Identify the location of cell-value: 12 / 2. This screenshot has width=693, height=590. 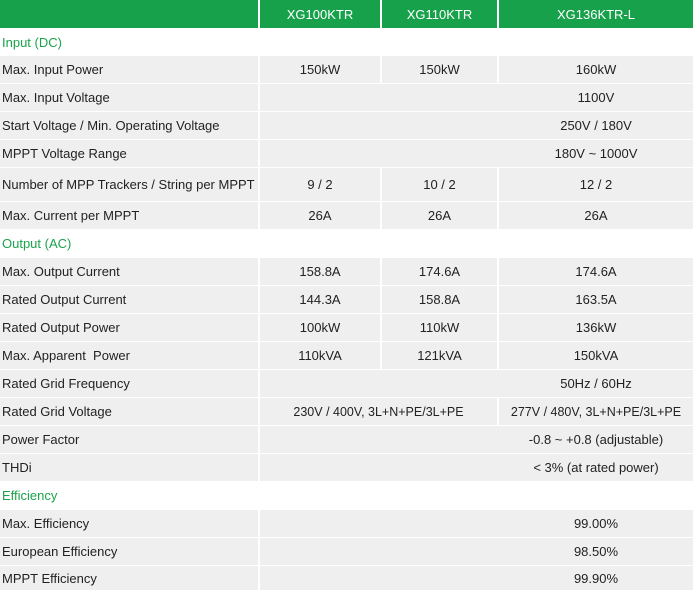
(596, 184).